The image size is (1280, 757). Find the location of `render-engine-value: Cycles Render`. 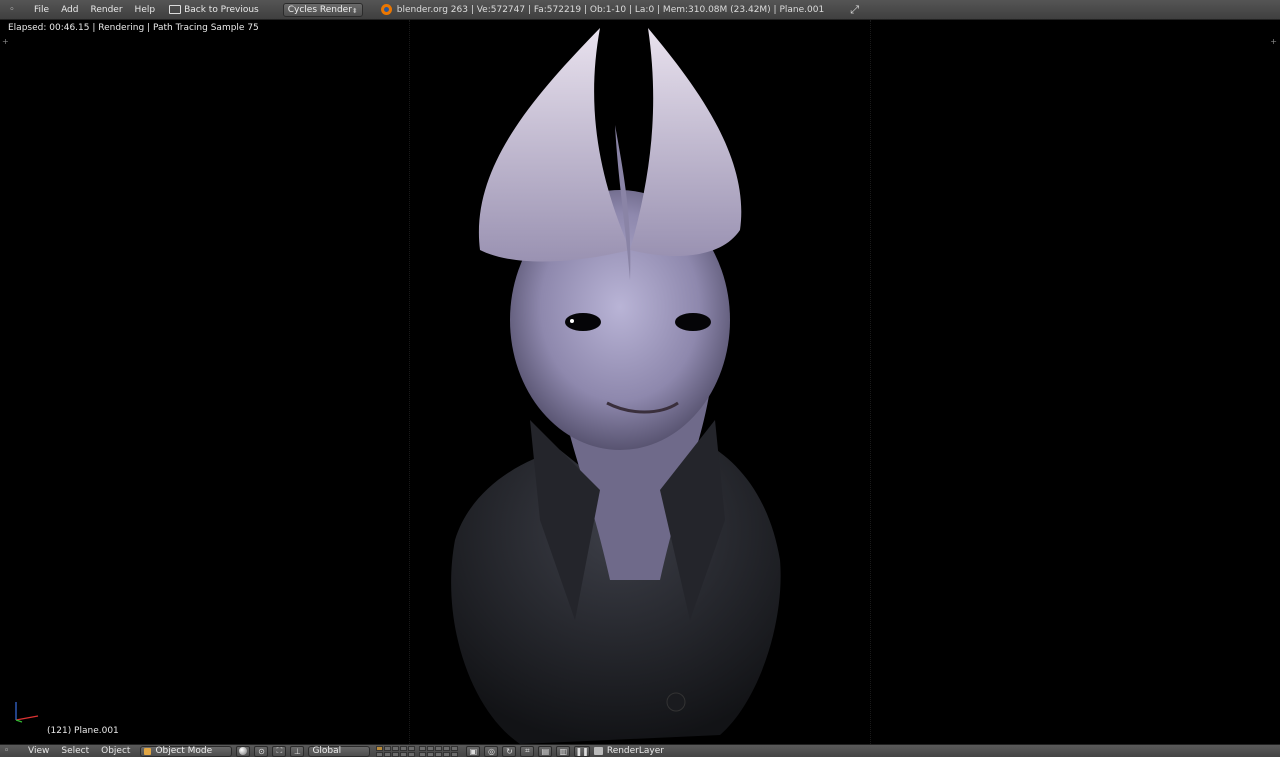

render-engine-value: Cycles Render is located at coordinates (319, 9).